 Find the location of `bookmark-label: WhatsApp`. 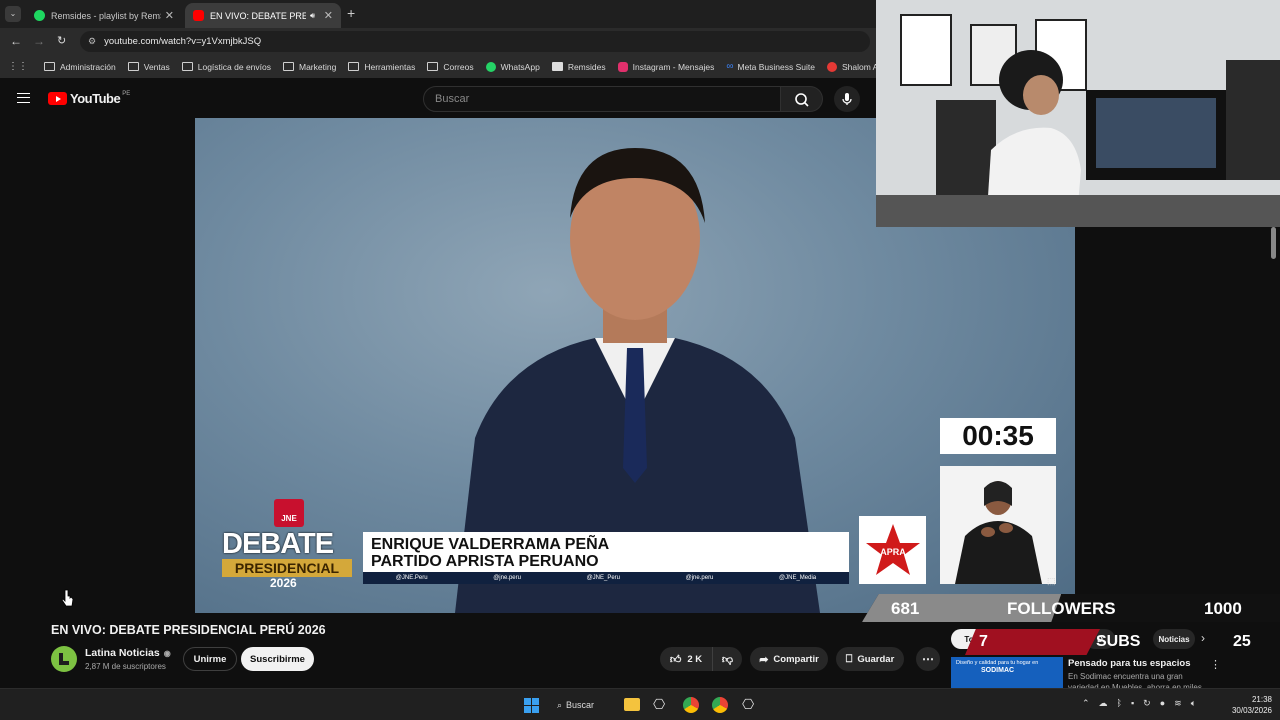

bookmark-label: WhatsApp is located at coordinates (520, 66).